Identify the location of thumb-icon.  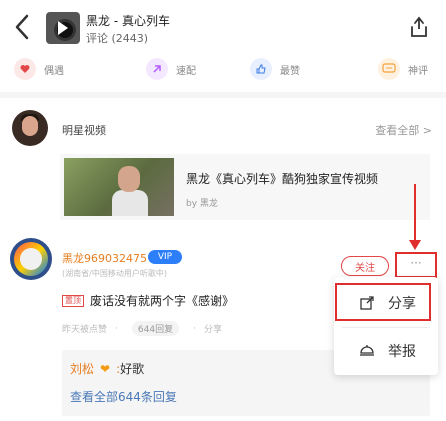
(261, 69).